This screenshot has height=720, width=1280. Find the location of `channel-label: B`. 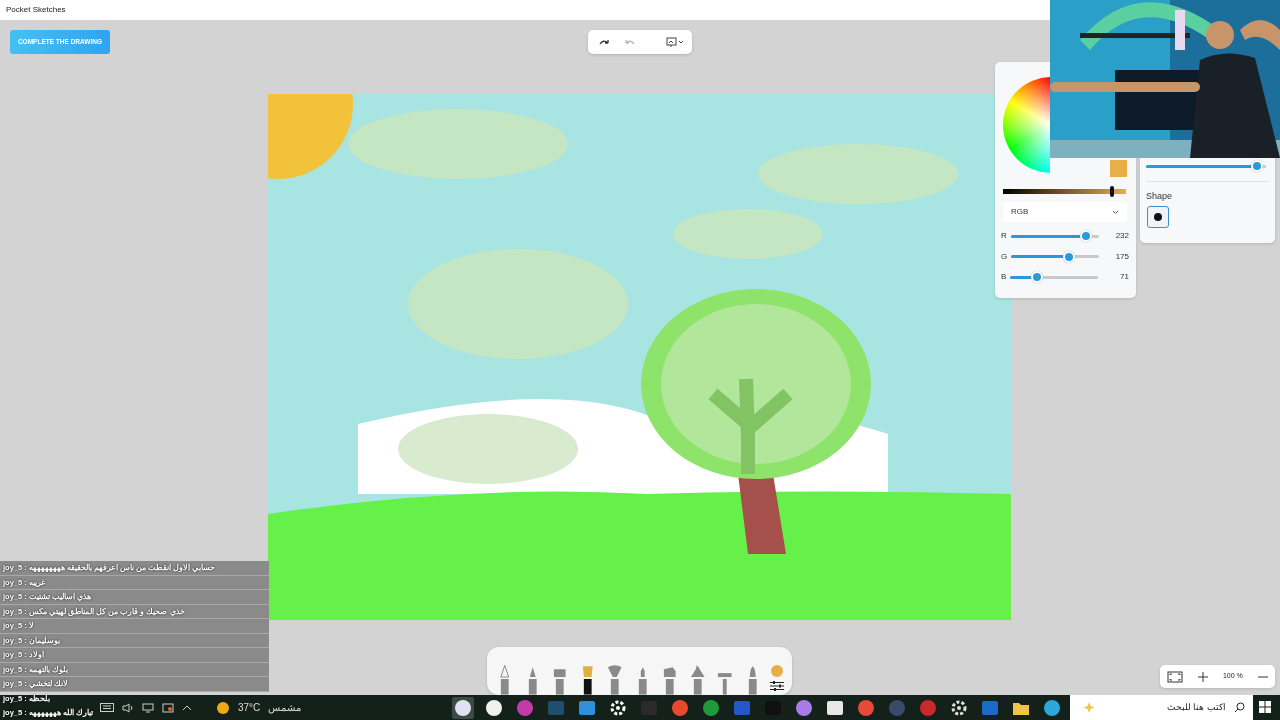

channel-label: B is located at coordinates (1004, 277).